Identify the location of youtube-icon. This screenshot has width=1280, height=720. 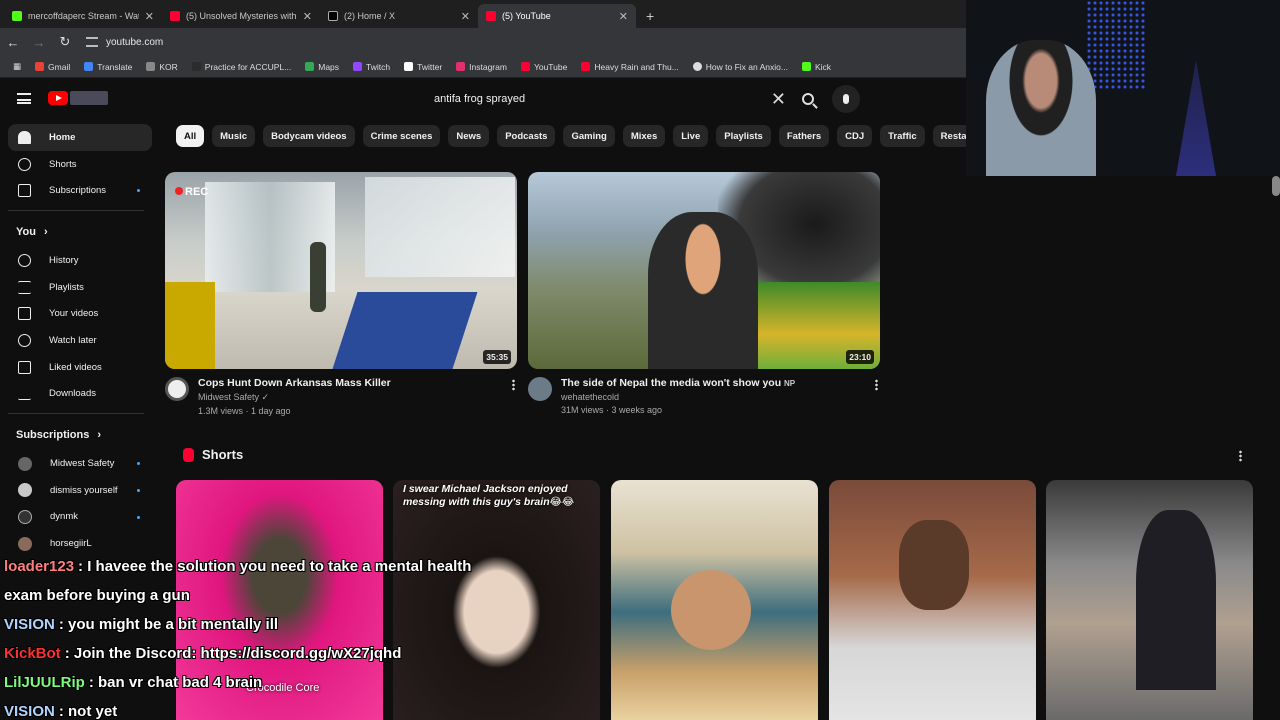
(586, 66).